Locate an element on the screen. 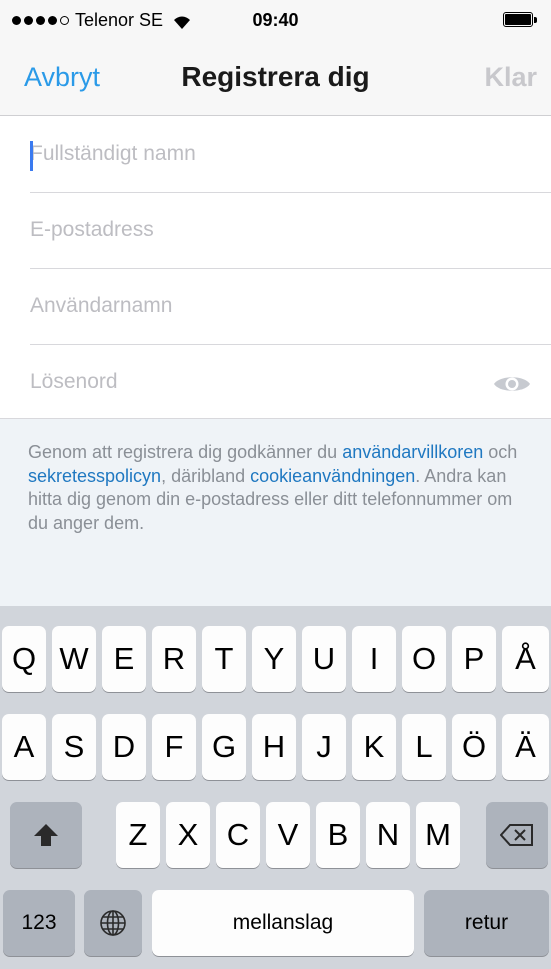 This screenshot has height=969, width=551. email-row is located at coordinates (290, 231).